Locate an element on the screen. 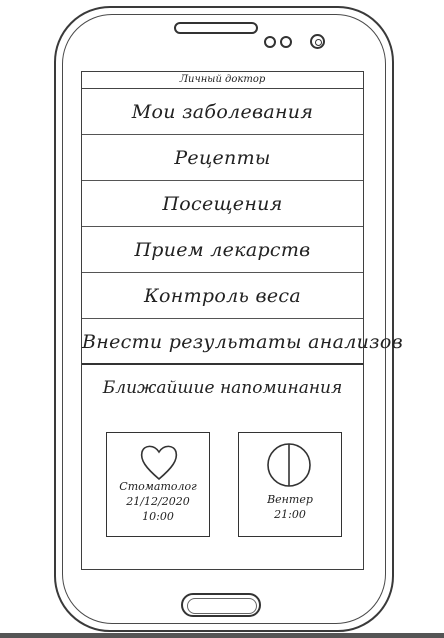  home-button is located at coordinates (221, 605).